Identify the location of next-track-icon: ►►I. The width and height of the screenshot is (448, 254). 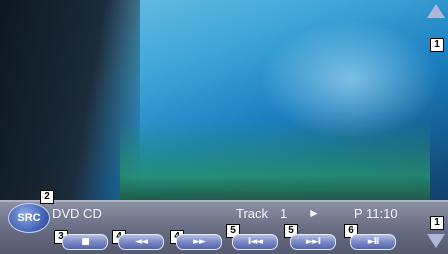
(313, 242).